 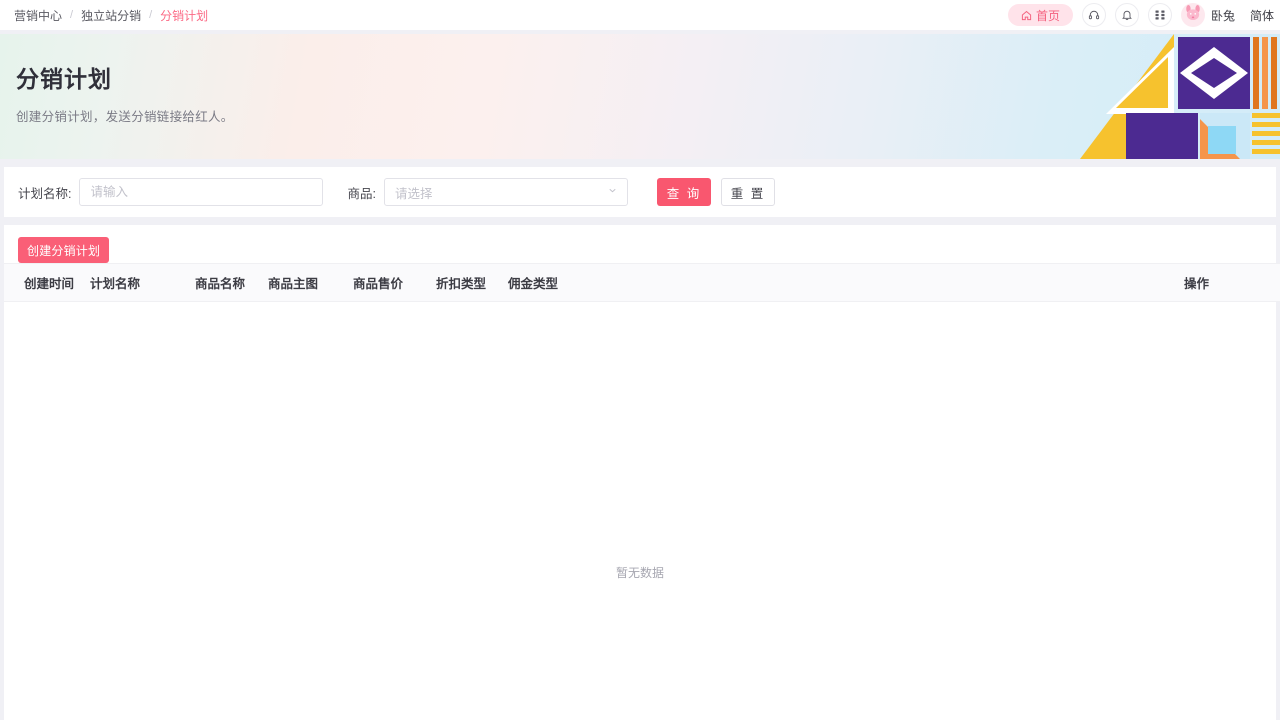 I want to click on breadcrumb: 营销中心 / 独立站分销 / 分销计划, so click(x=111, y=15).